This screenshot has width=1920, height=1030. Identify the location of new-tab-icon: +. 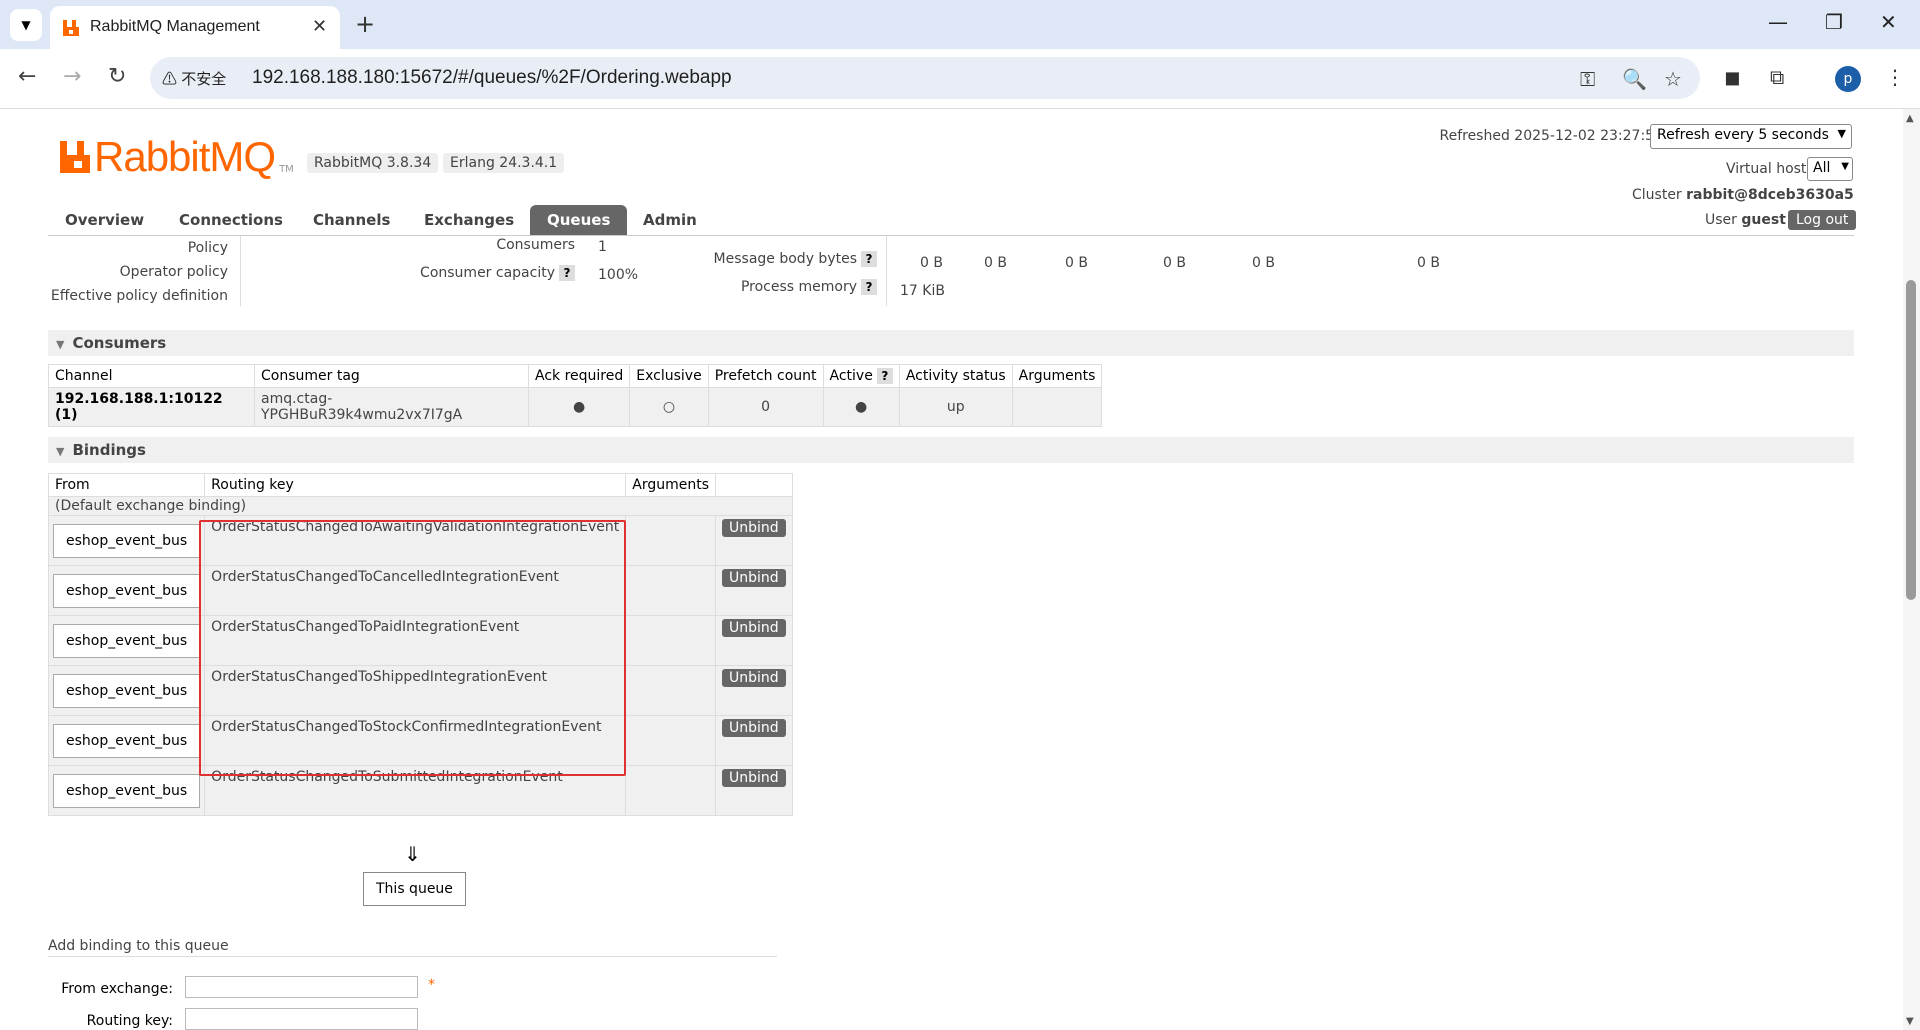
(365, 24).